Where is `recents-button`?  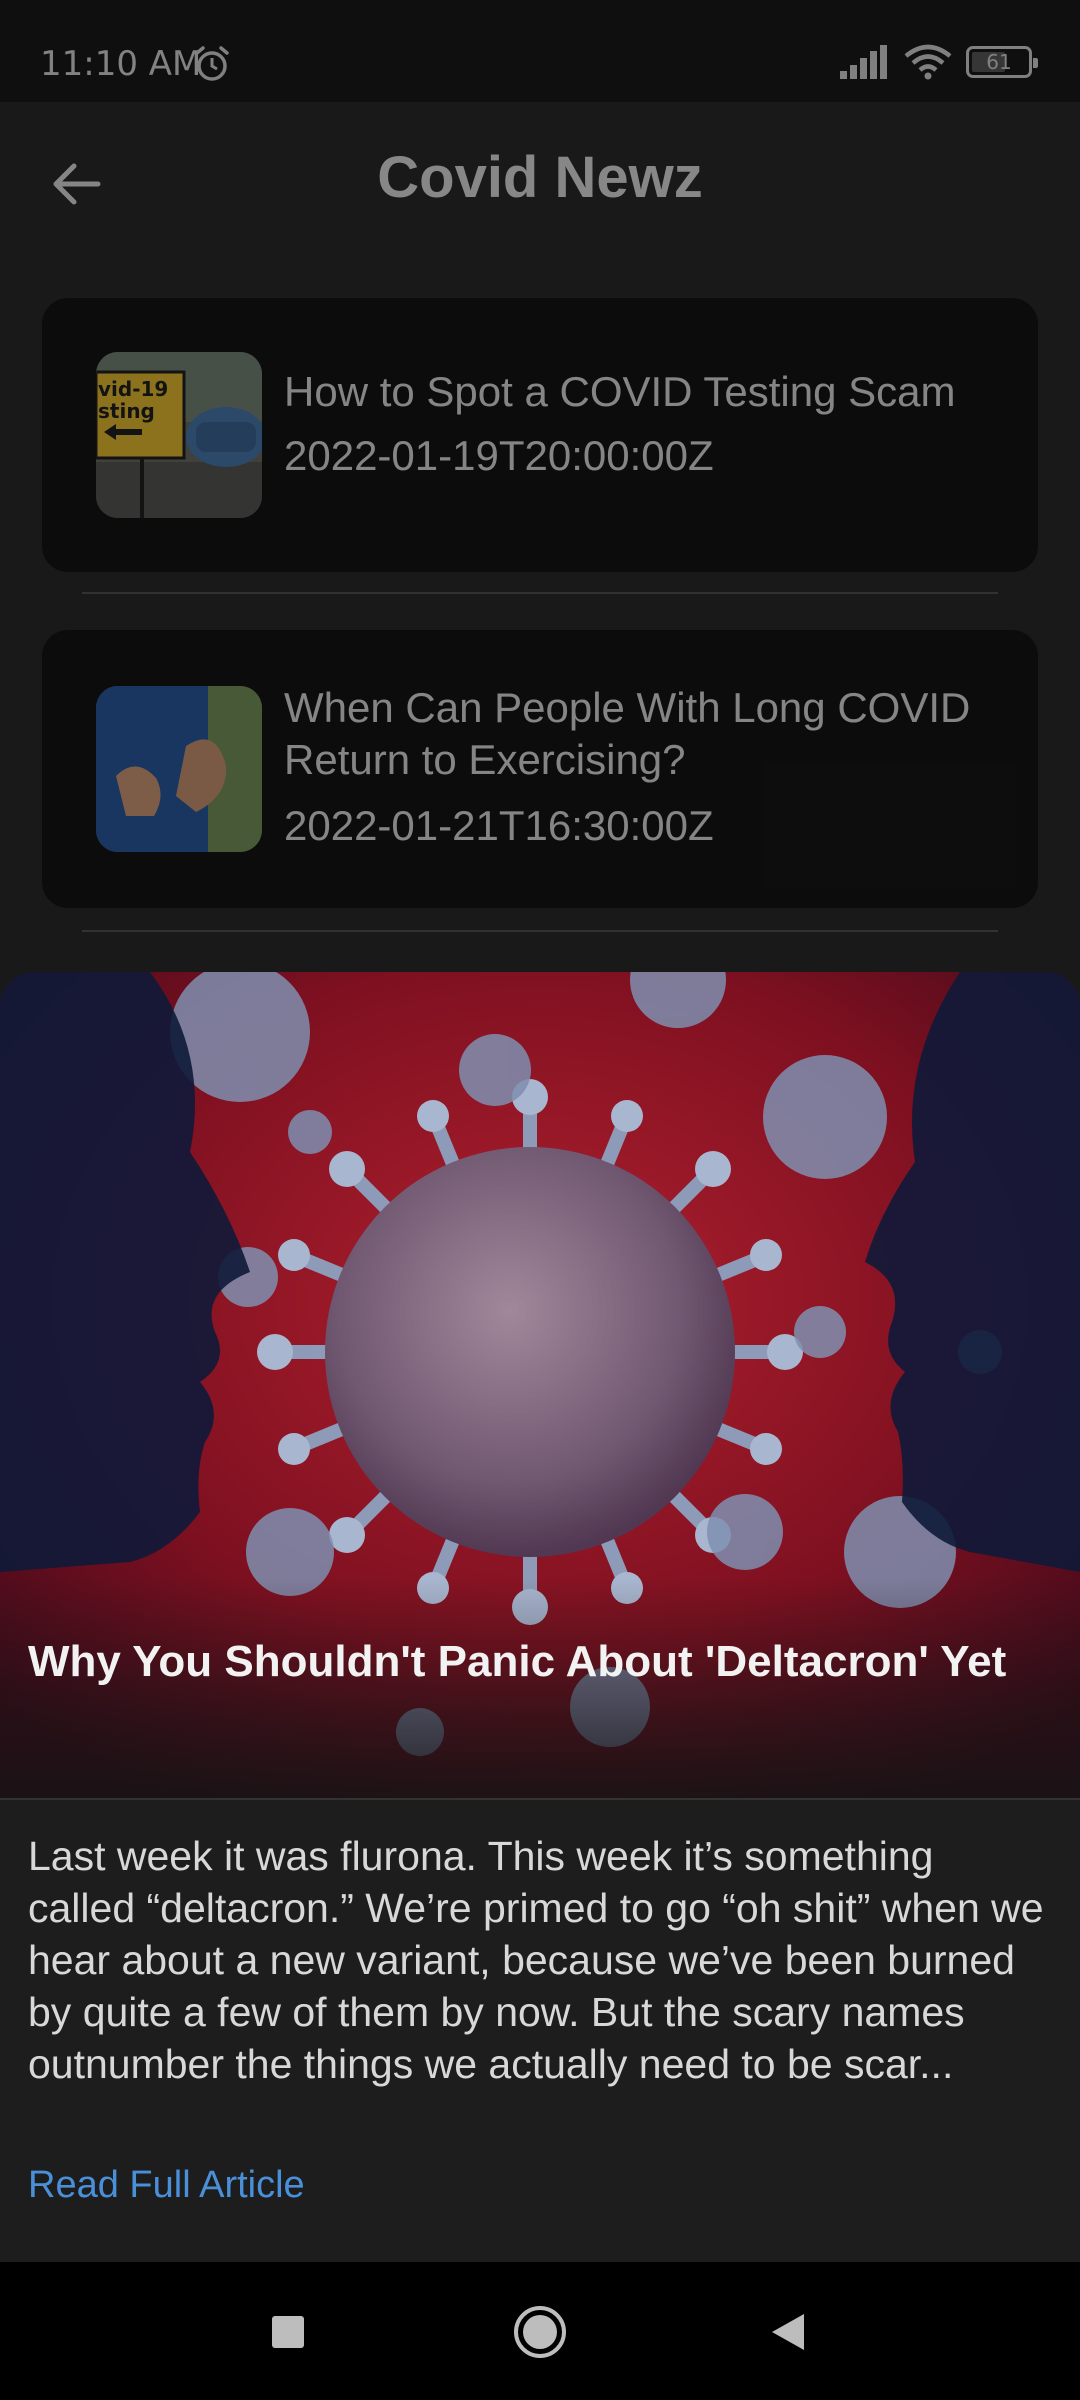
recents-button is located at coordinates (288, 2332).